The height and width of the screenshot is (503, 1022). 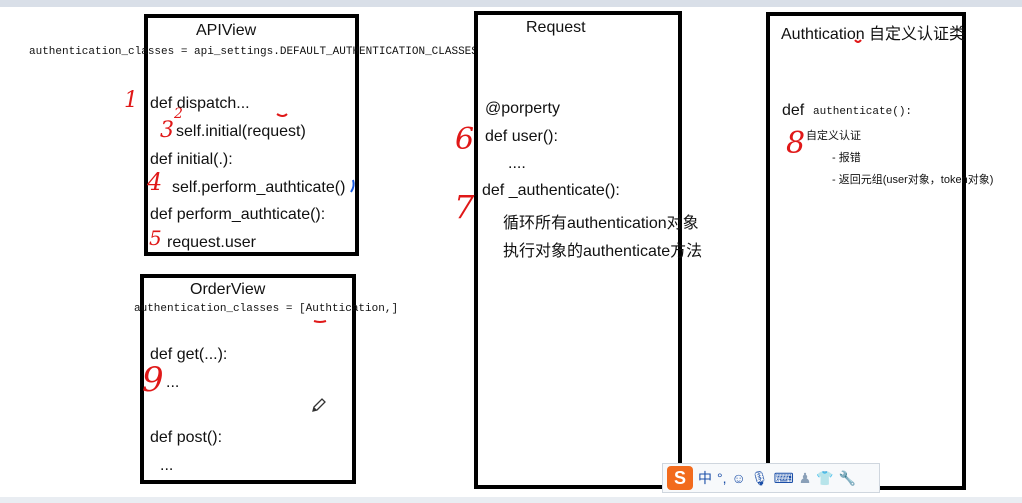 What do you see at coordinates (722, 478) in the screenshot?
I see `punctuation-icon: °,` at bounding box center [722, 478].